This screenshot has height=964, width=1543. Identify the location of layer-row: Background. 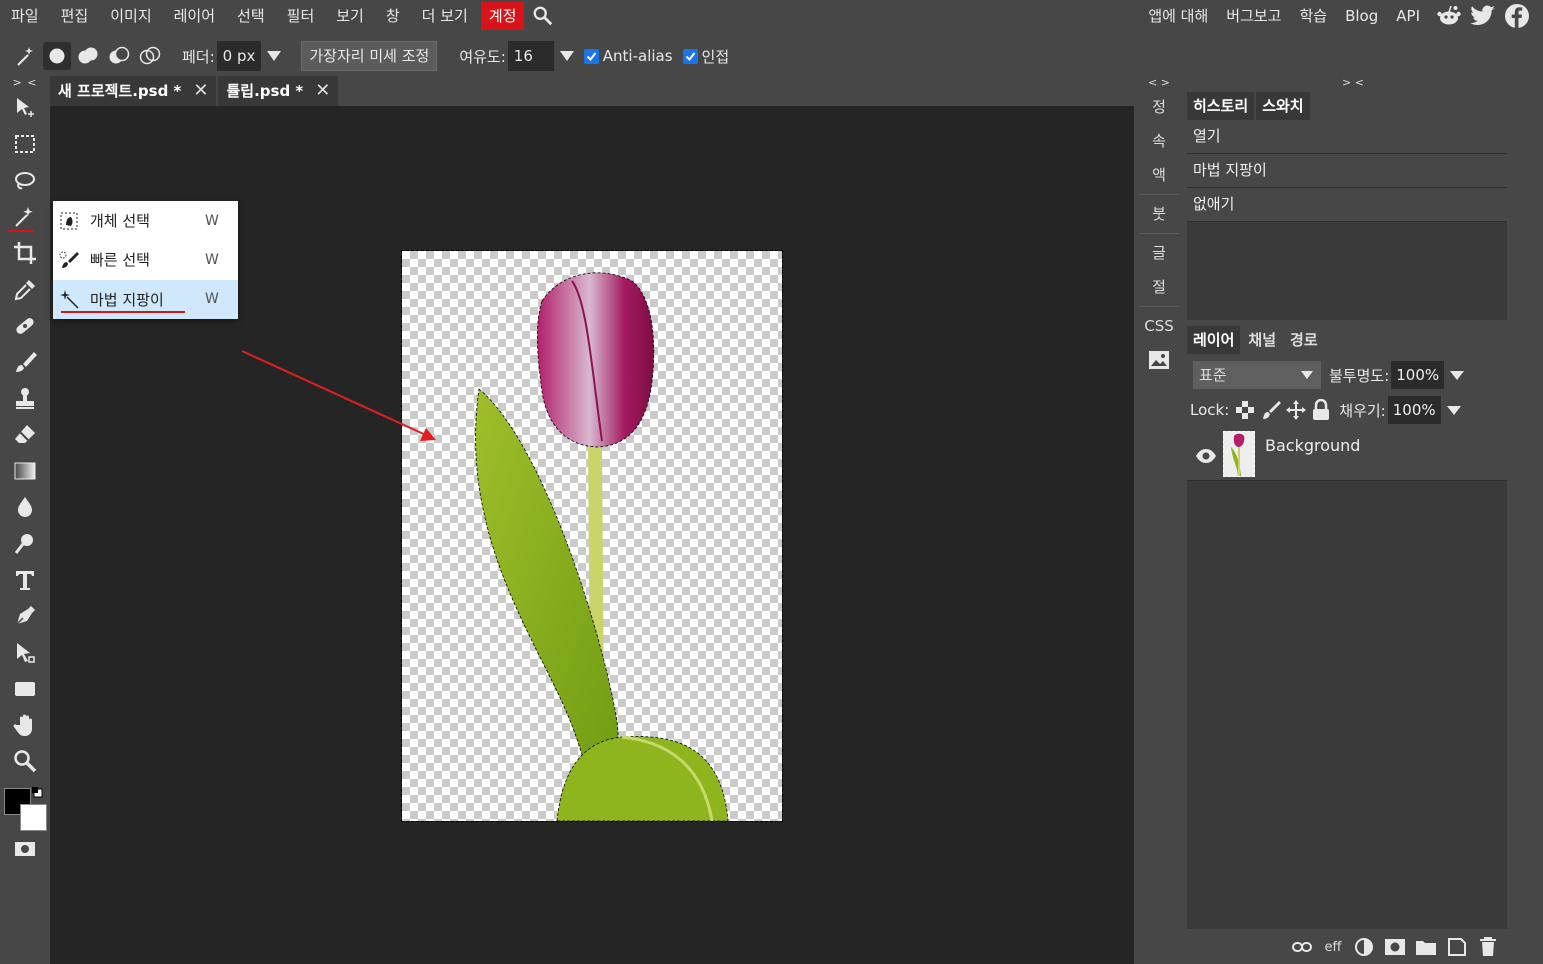
(1347, 455).